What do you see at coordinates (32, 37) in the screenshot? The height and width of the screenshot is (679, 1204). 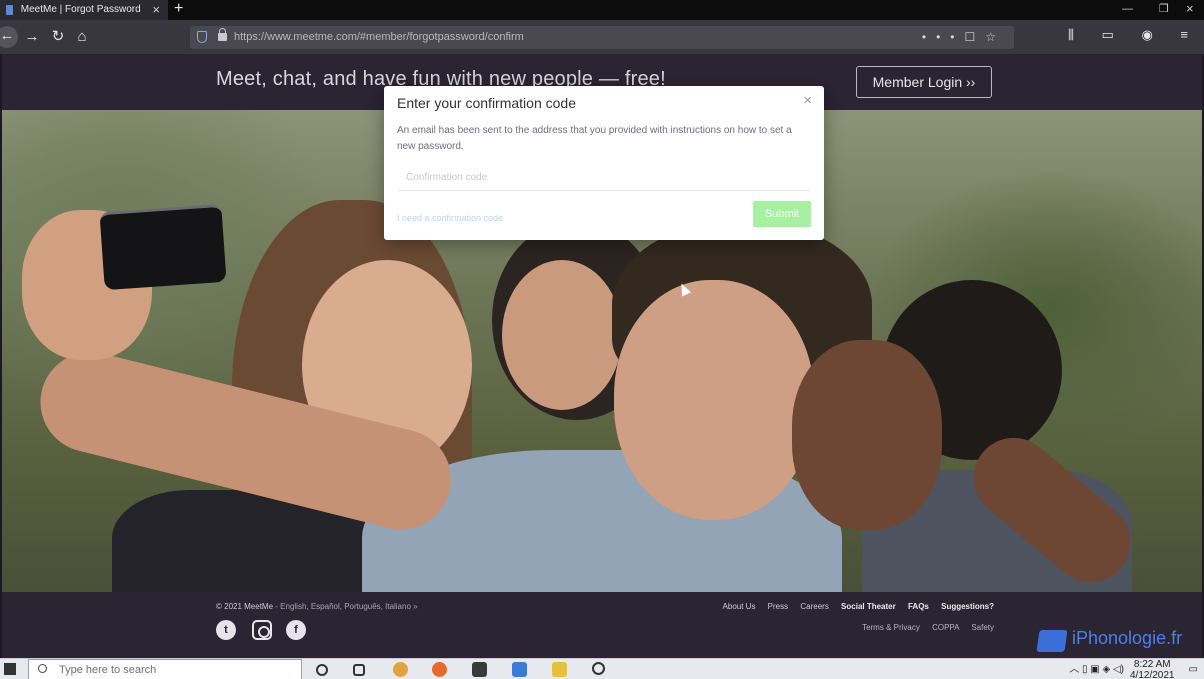 I see `forward-arrow-icon: →` at bounding box center [32, 37].